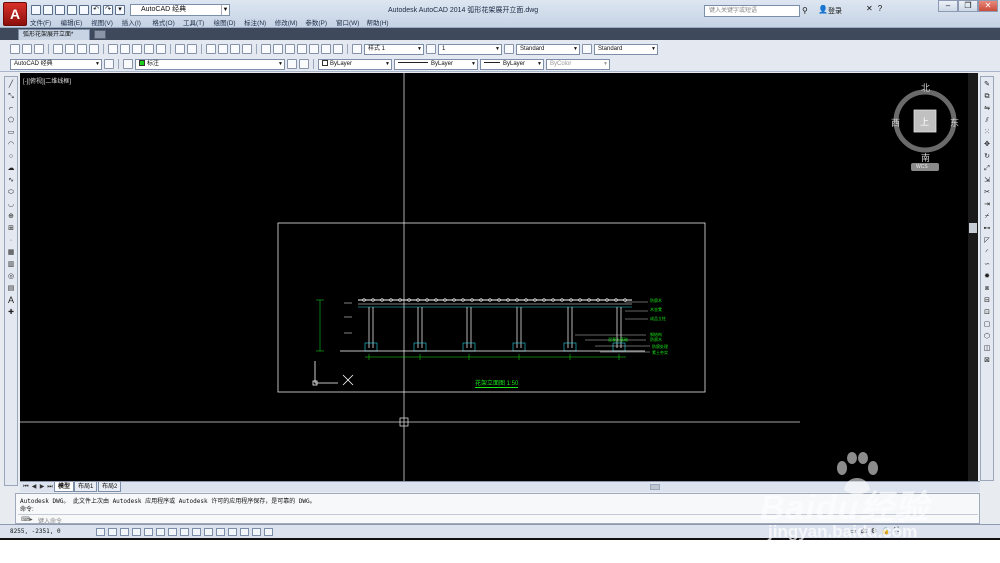 This screenshot has height=563, width=1000. What do you see at coordinates (100, 532) in the screenshot?
I see `infer-toggle` at bounding box center [100, 532].